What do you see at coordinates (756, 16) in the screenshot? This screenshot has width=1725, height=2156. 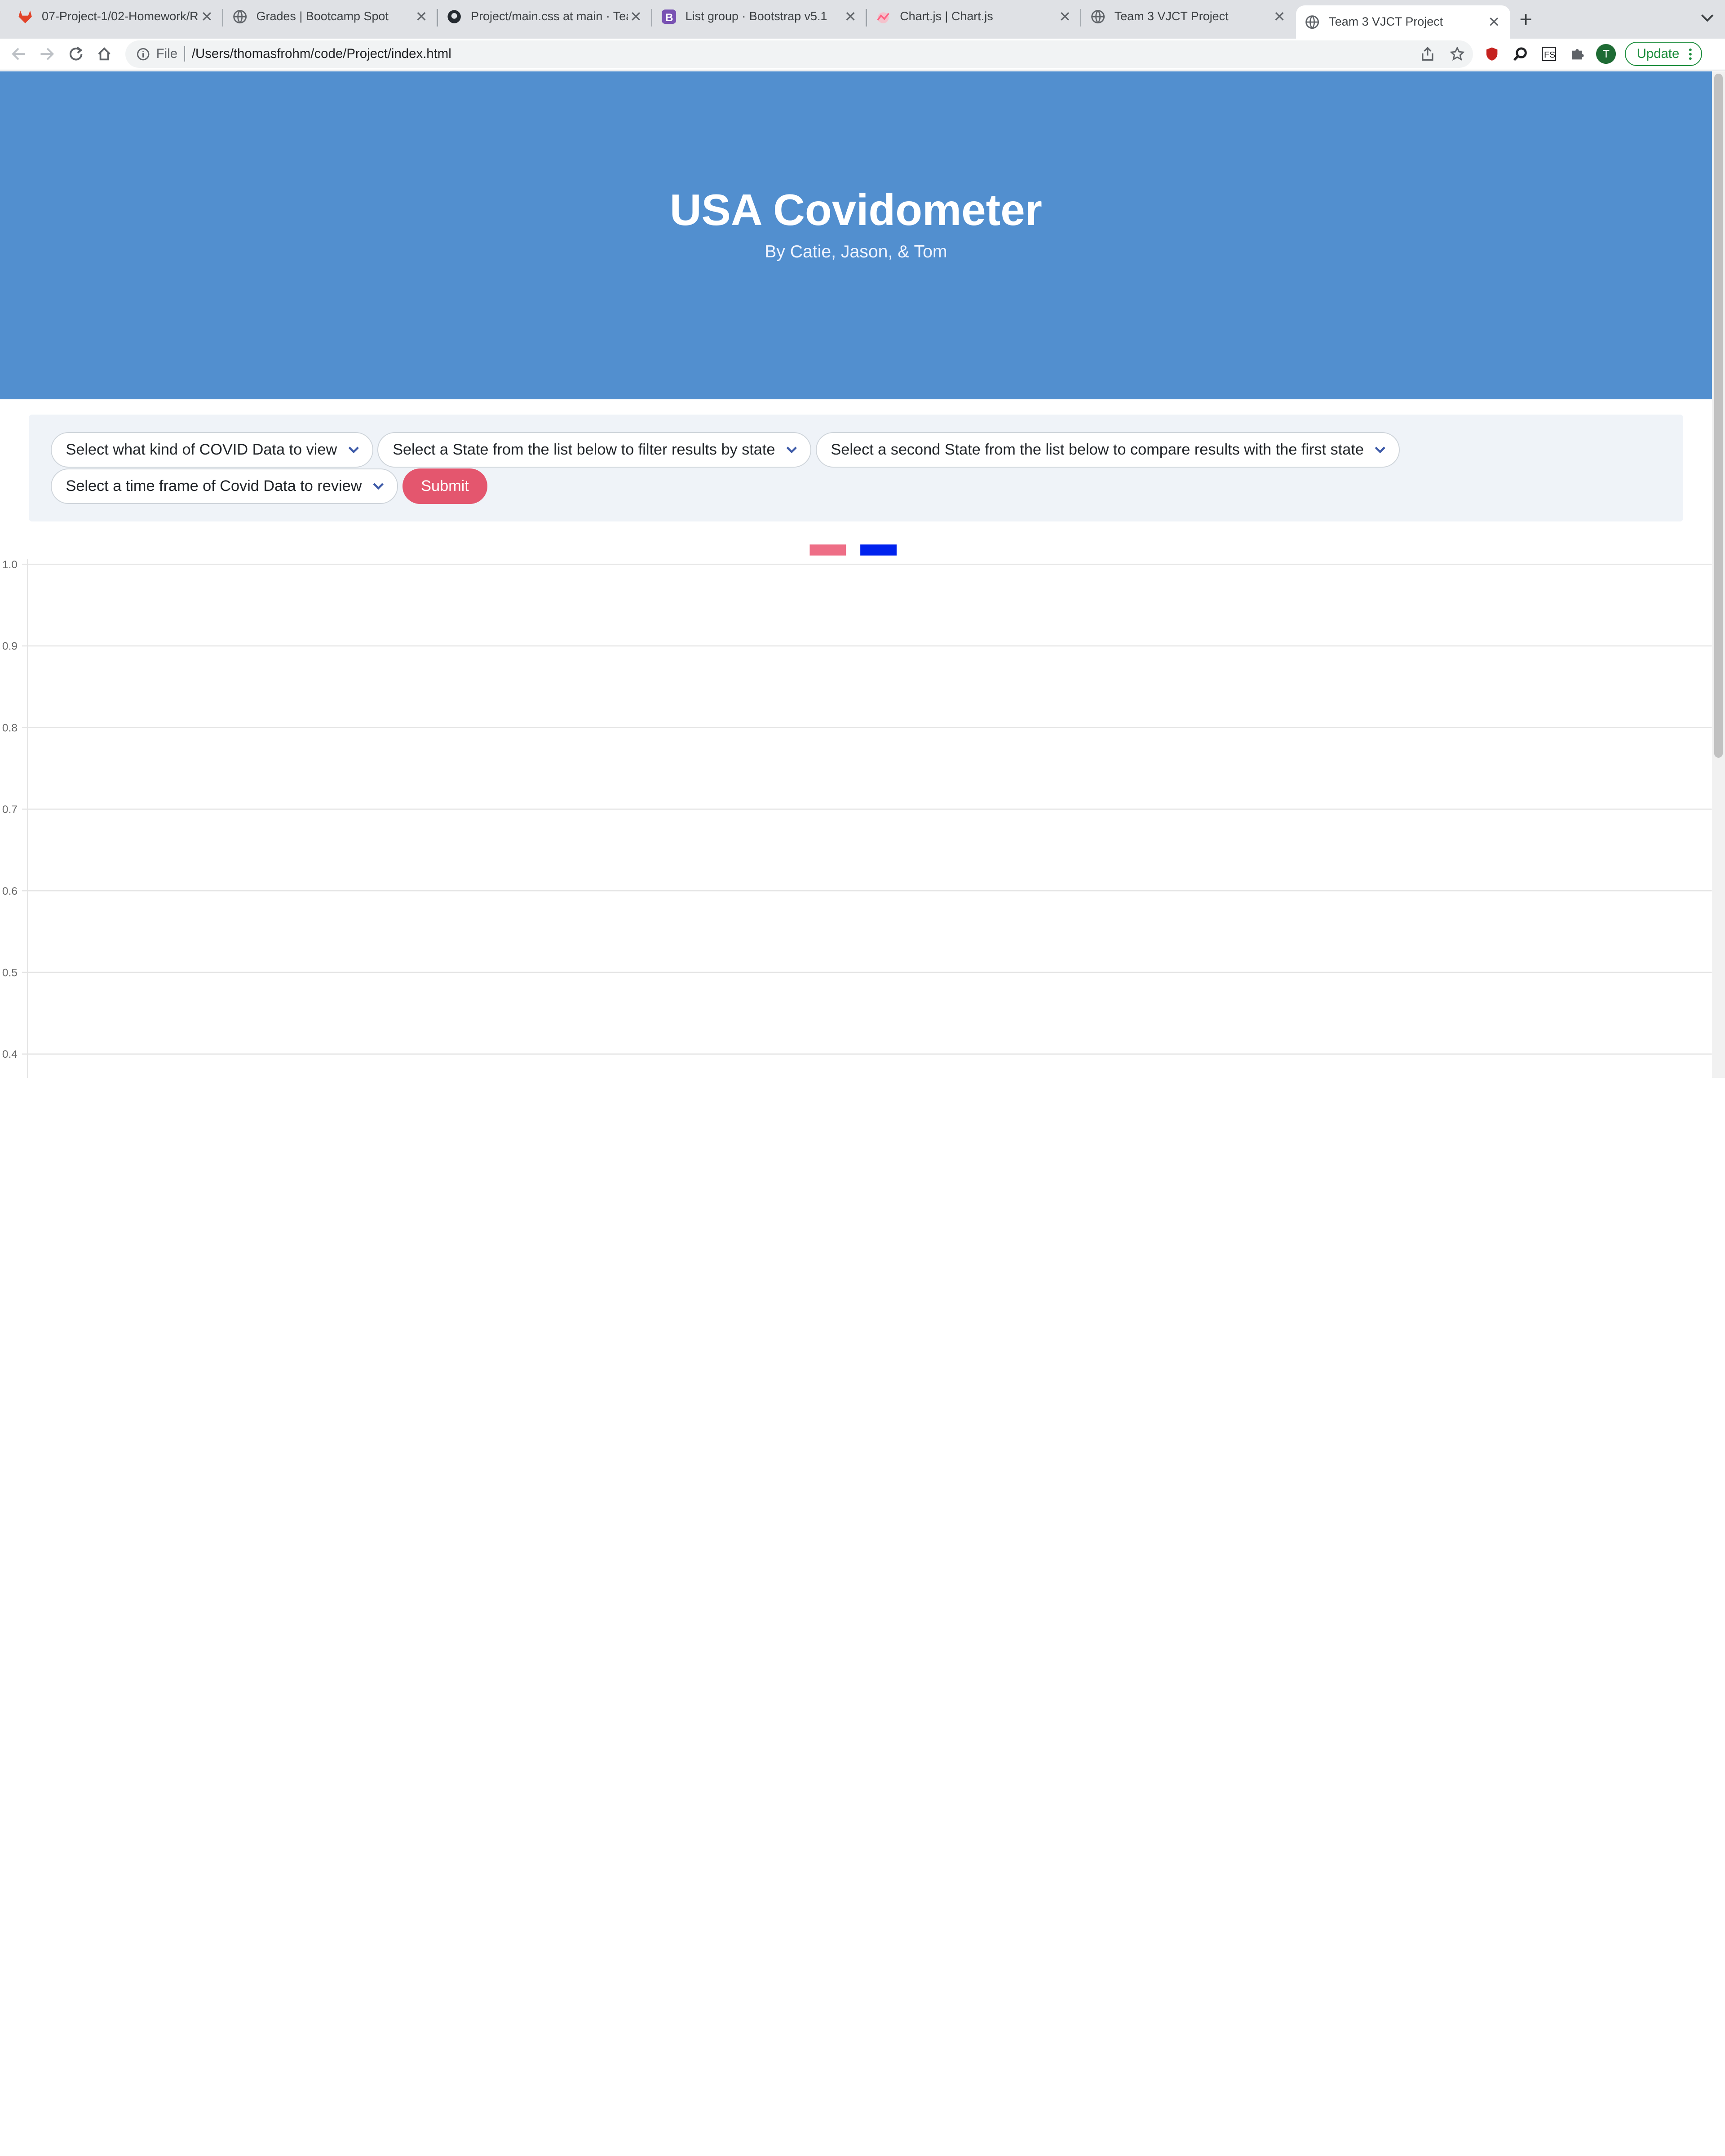 I see `tab-title: List group · Bootstrap v5.1` at bounding box center [756, 16].